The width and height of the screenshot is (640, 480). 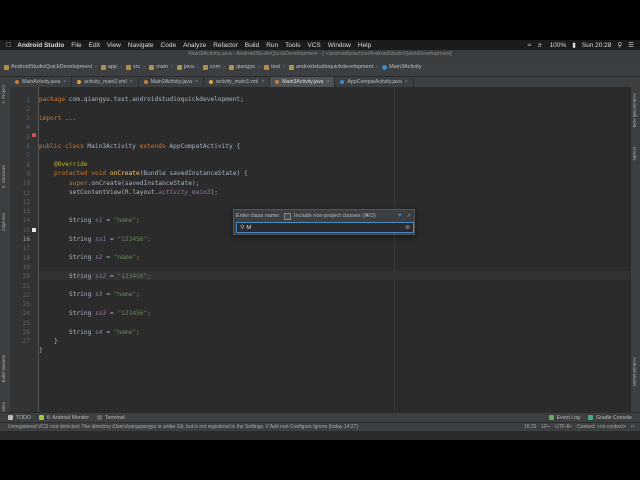 I want to click on line-separator: LF÷, so click(x=546, y=427).